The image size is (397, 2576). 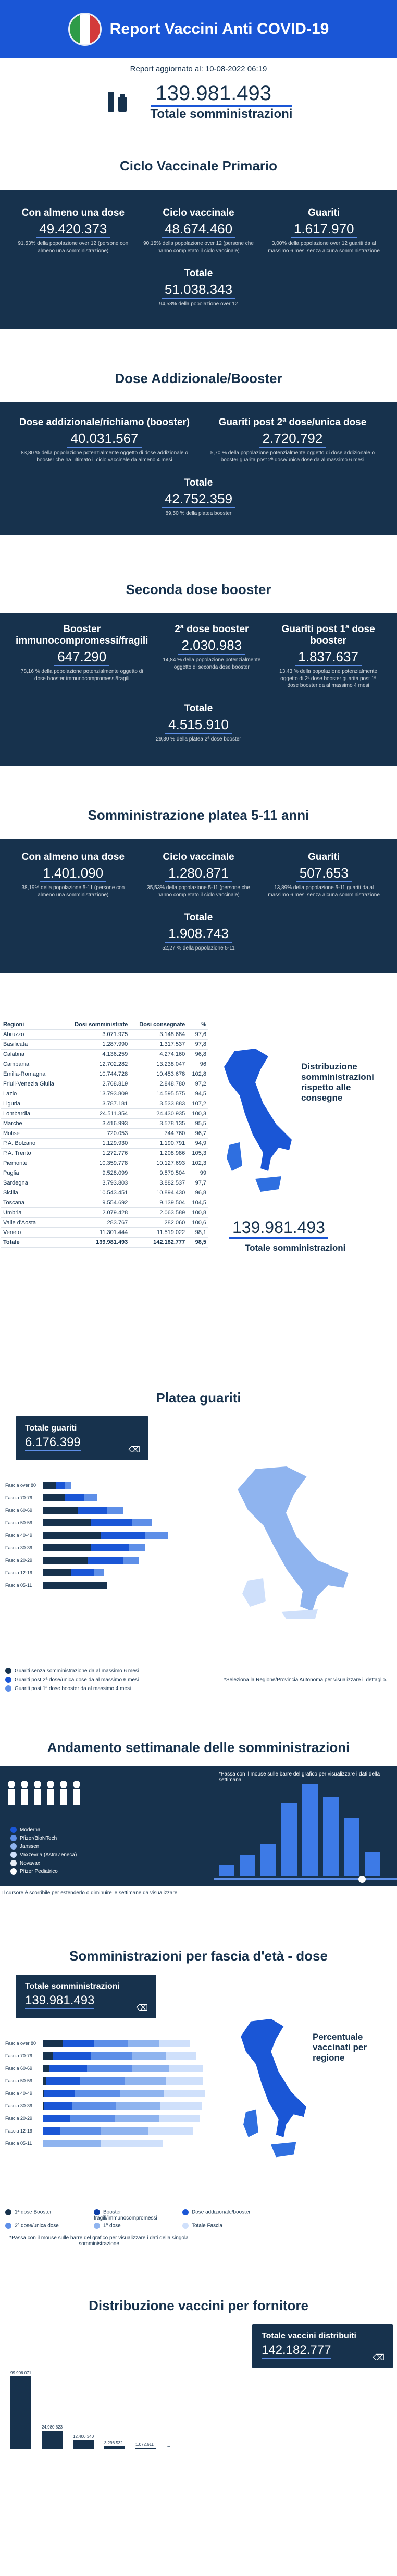 What do you see at coordinates (104, 1123) in the screenshot?
I see `table-row: Marche 3.416.993 3.578.135 95,5` at bounding box center [104, 1123].